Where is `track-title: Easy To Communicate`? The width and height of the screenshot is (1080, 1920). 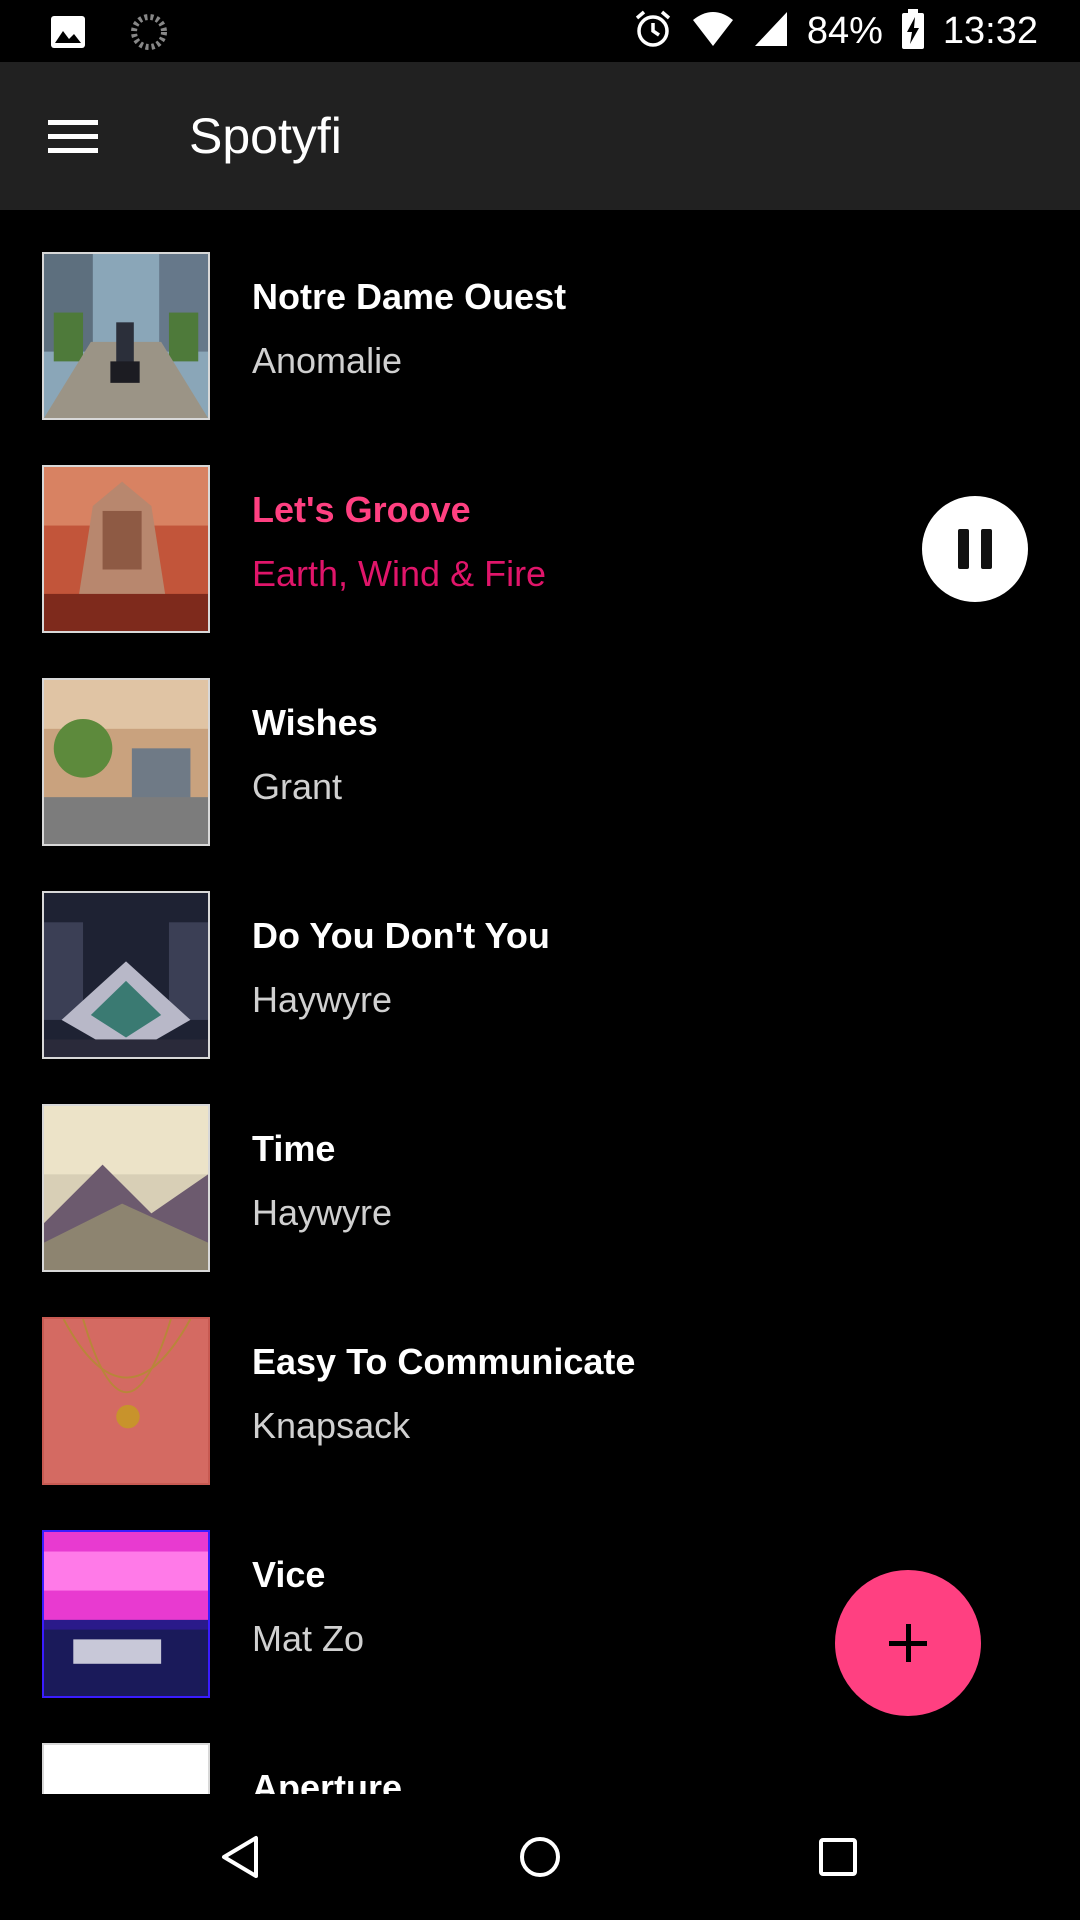
track-title: Easy To Communicate is located at coordinates (444, 1361).